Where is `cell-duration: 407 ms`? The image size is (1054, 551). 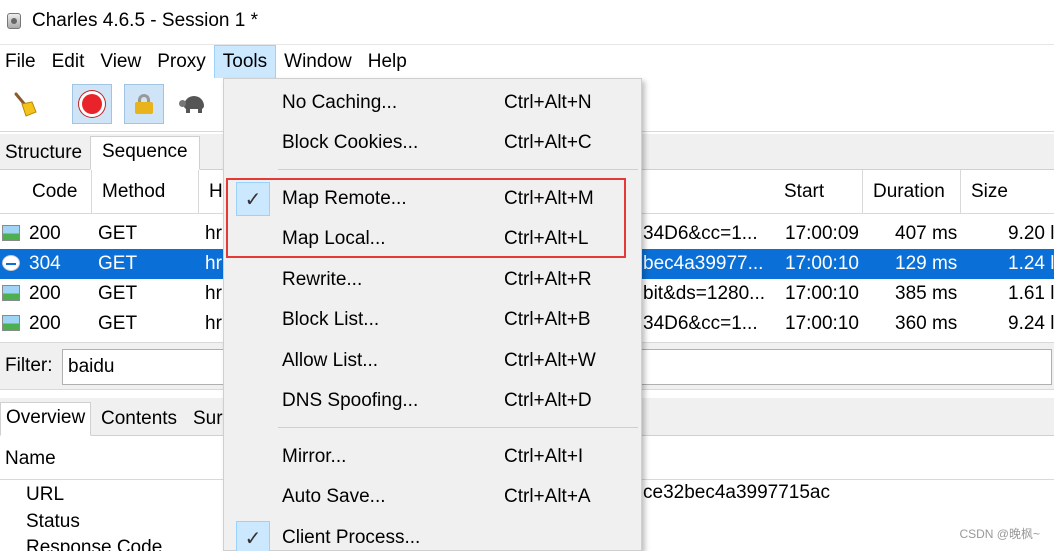 cell-duration: 407 ms is located at coordinates (926, 233).